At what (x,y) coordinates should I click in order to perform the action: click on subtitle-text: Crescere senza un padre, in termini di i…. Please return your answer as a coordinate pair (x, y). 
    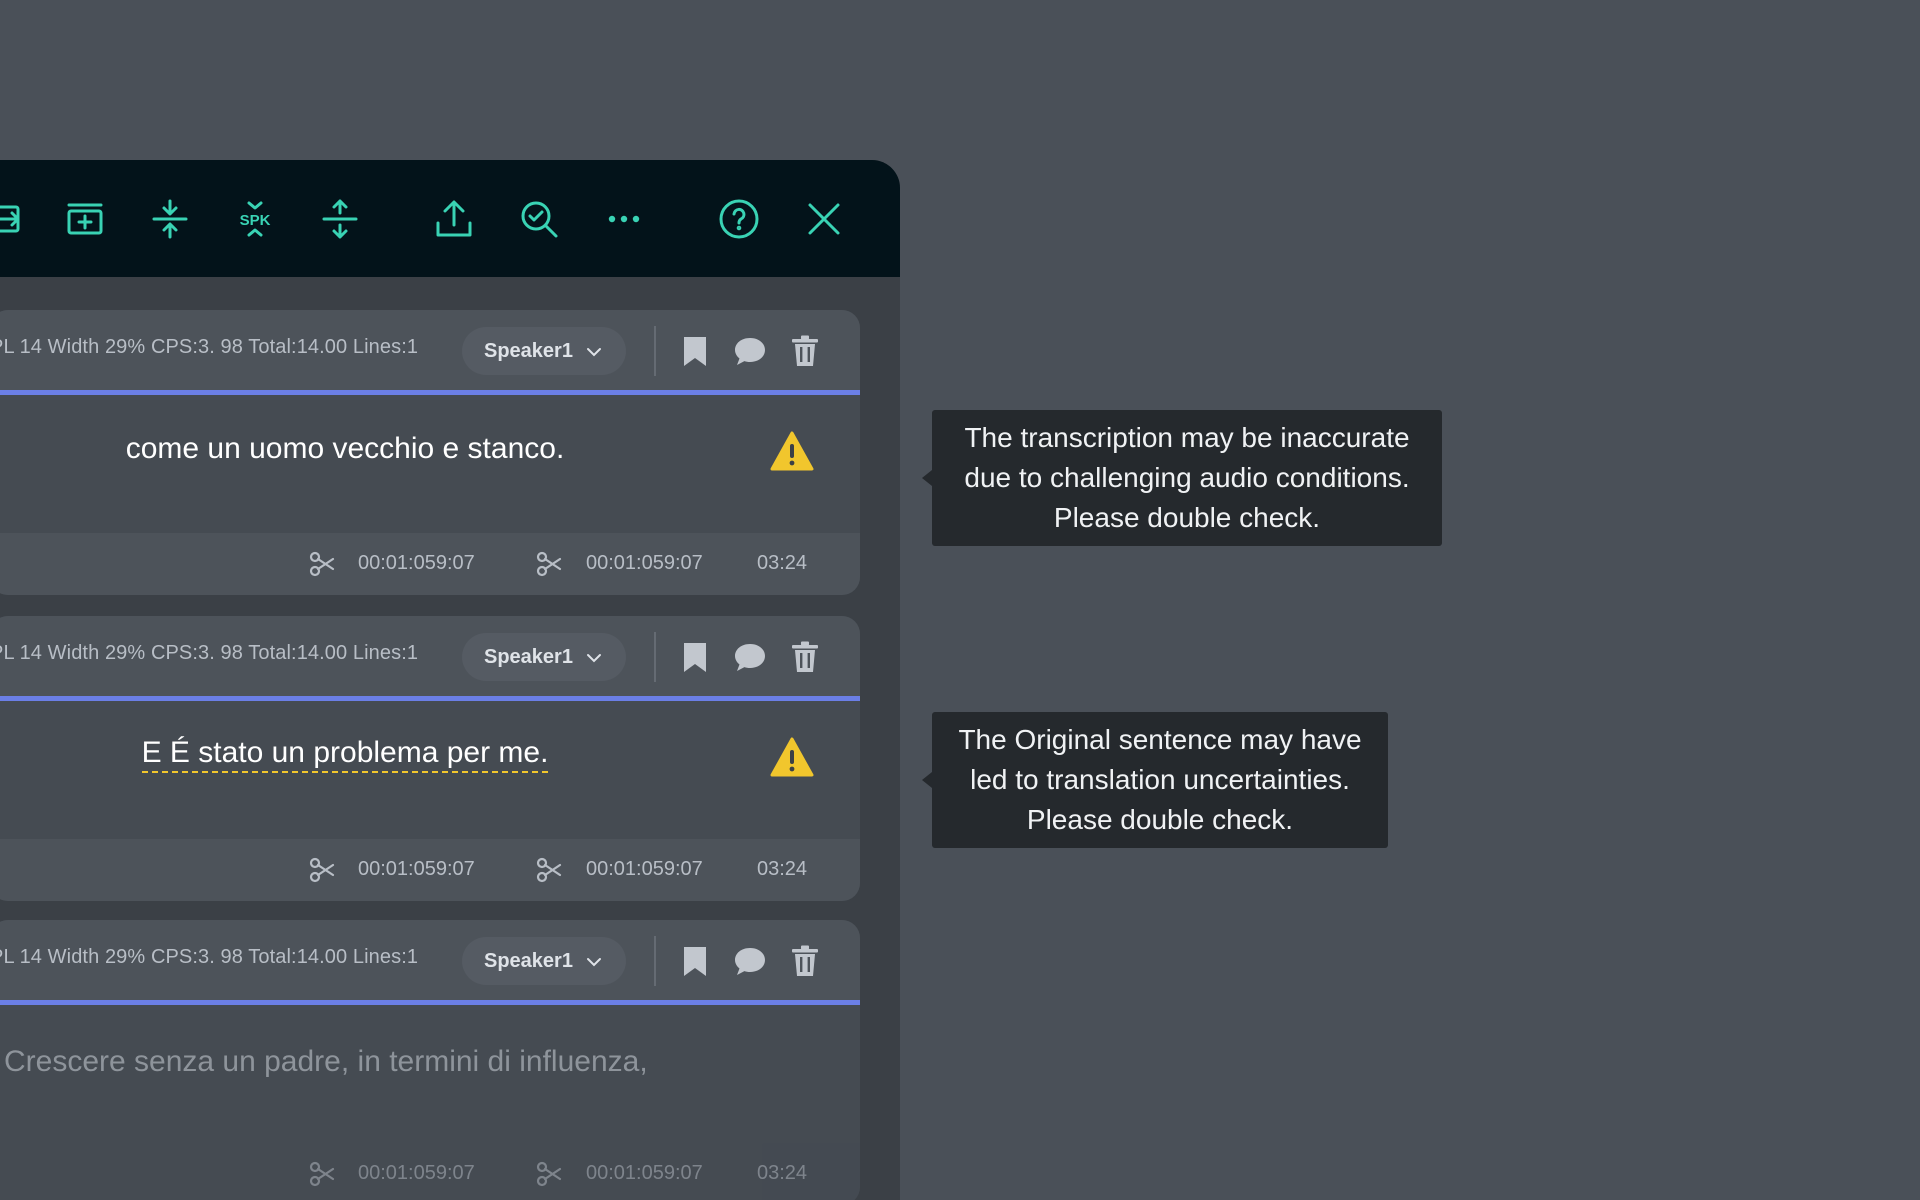
    Looking at the image, I should click on (326, 1062).